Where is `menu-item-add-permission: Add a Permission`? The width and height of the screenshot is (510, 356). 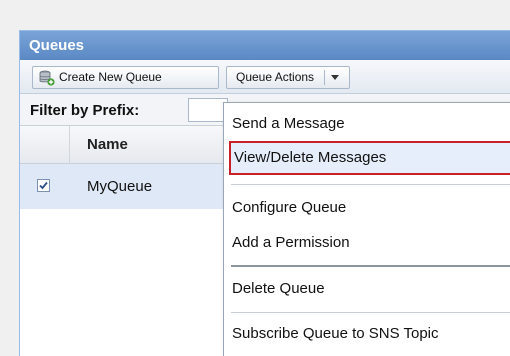
menu-item-add-permission: Add a Permission is located at coordinates (367, 243).